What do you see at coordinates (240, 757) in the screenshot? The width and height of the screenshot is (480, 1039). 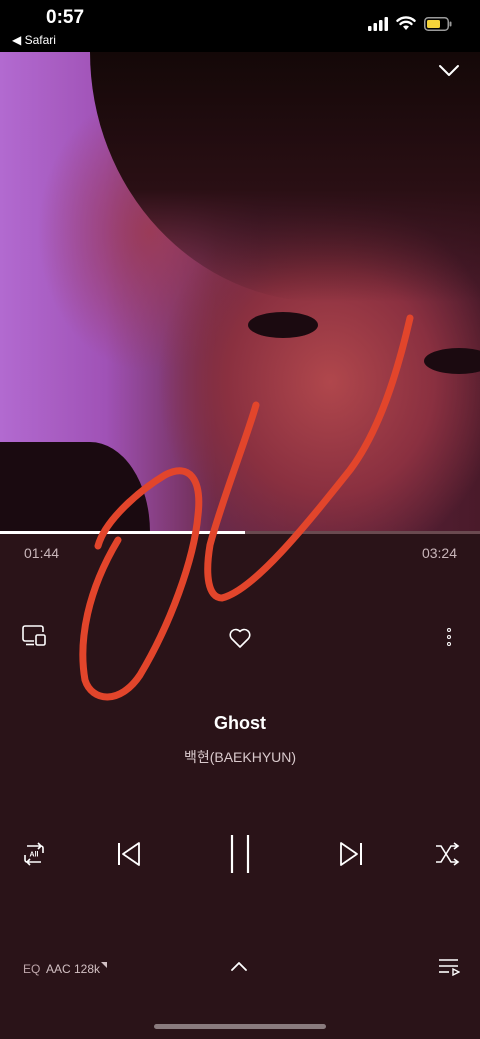 I see `track-artist: 백현(BAEKHYUN)` at bounding box center [240, 757].